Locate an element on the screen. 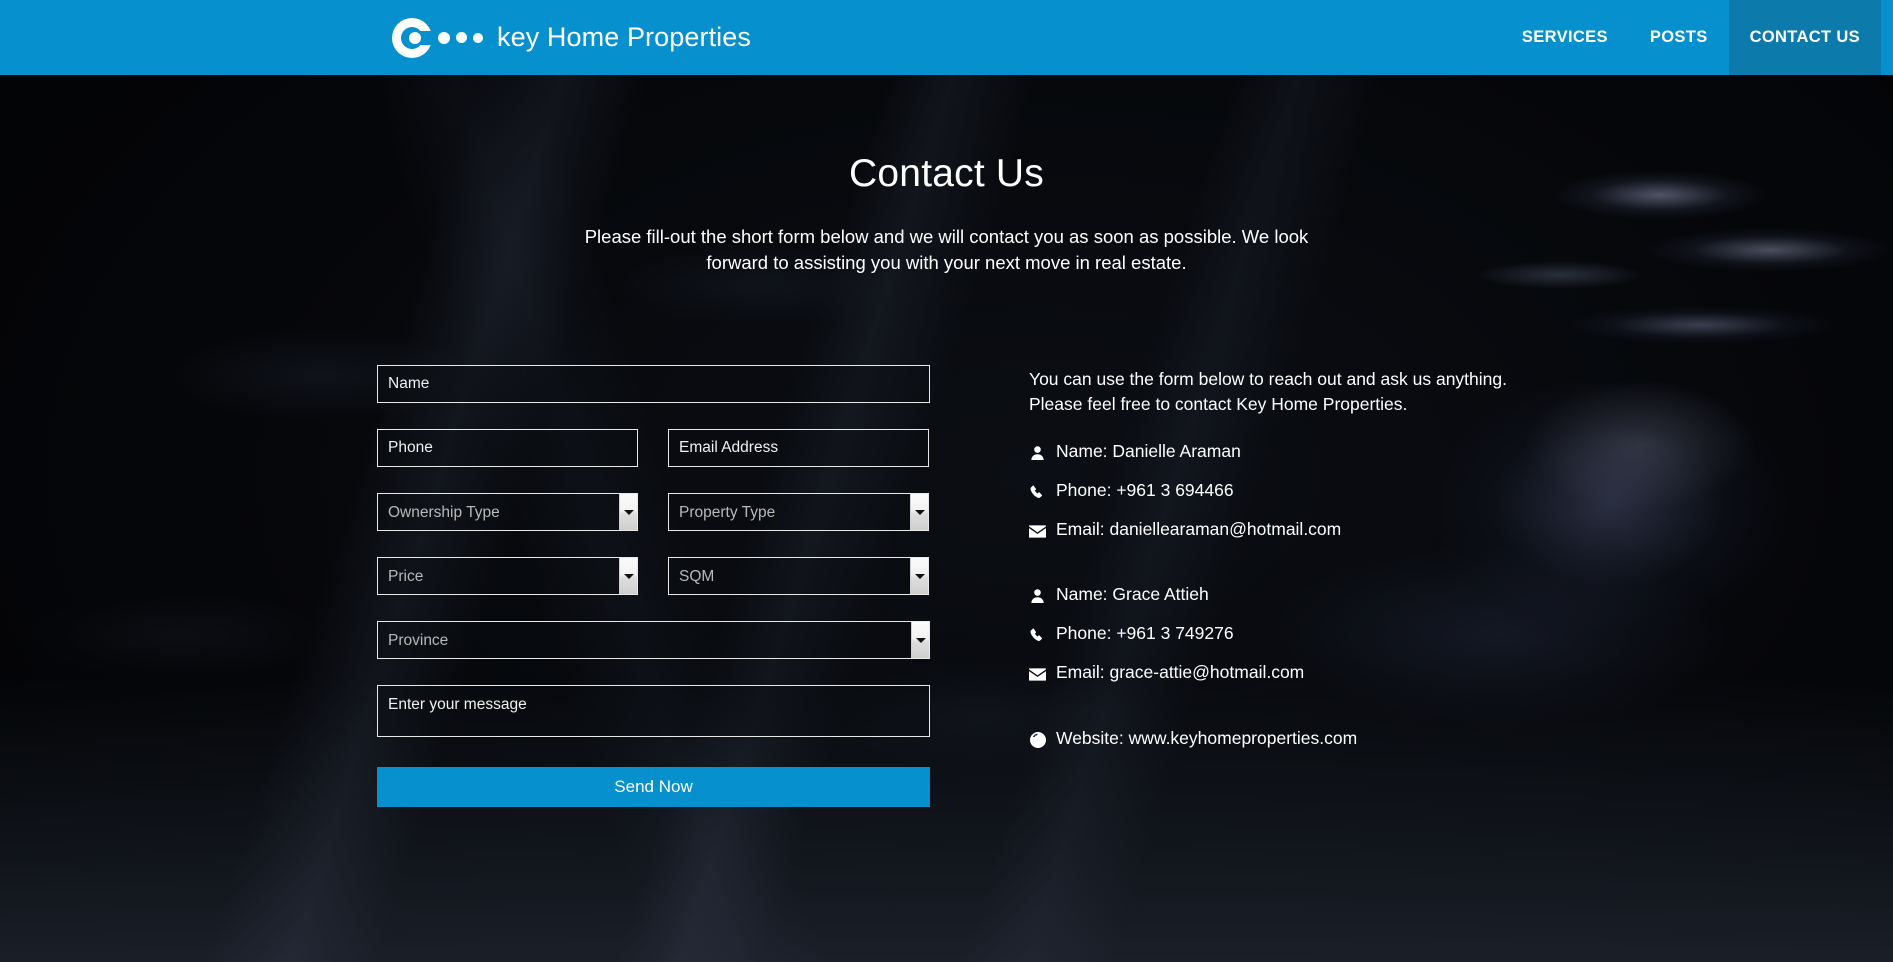 This screenshot has width=1893, height=962. contact-email-line-1: Email: daniellearaman@hotmail.com is located at coordinates (1289, 530).